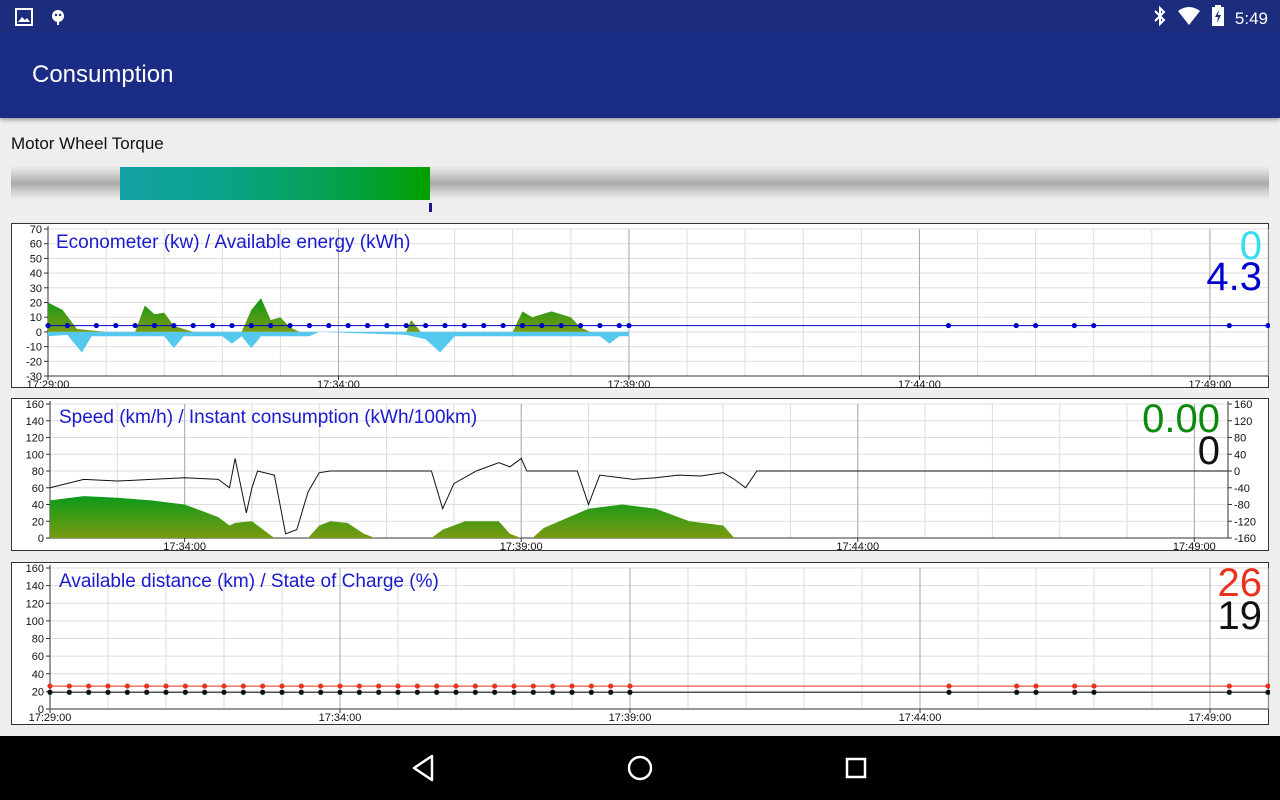 The width and height of the screenshot is (1280, 800). I want to click on torque-marker, so click(430, 207).